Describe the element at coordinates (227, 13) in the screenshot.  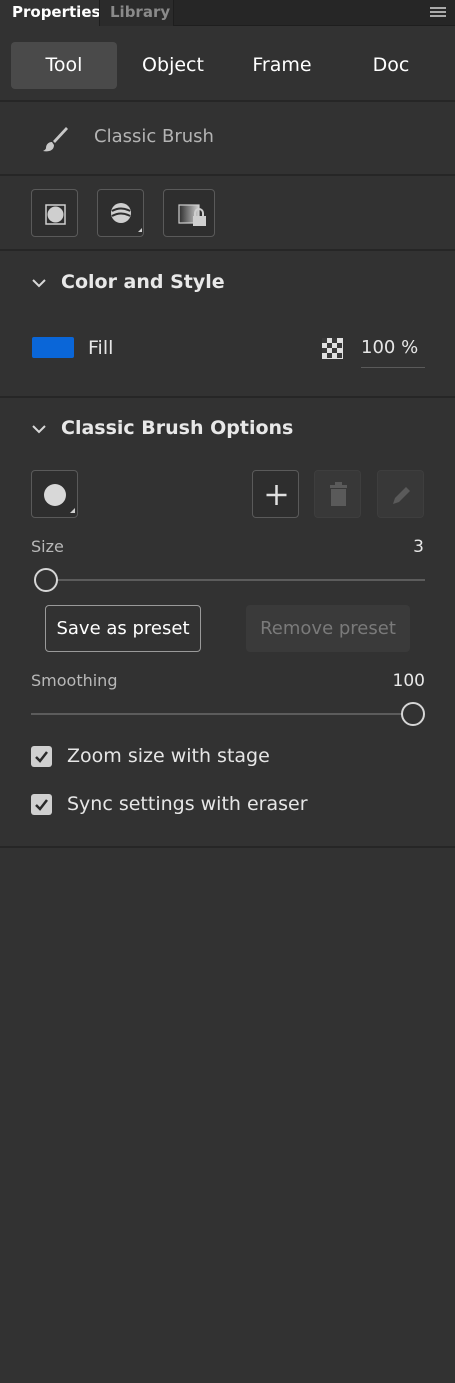
I see `panel-tab-bar: Properties Library` at that location.